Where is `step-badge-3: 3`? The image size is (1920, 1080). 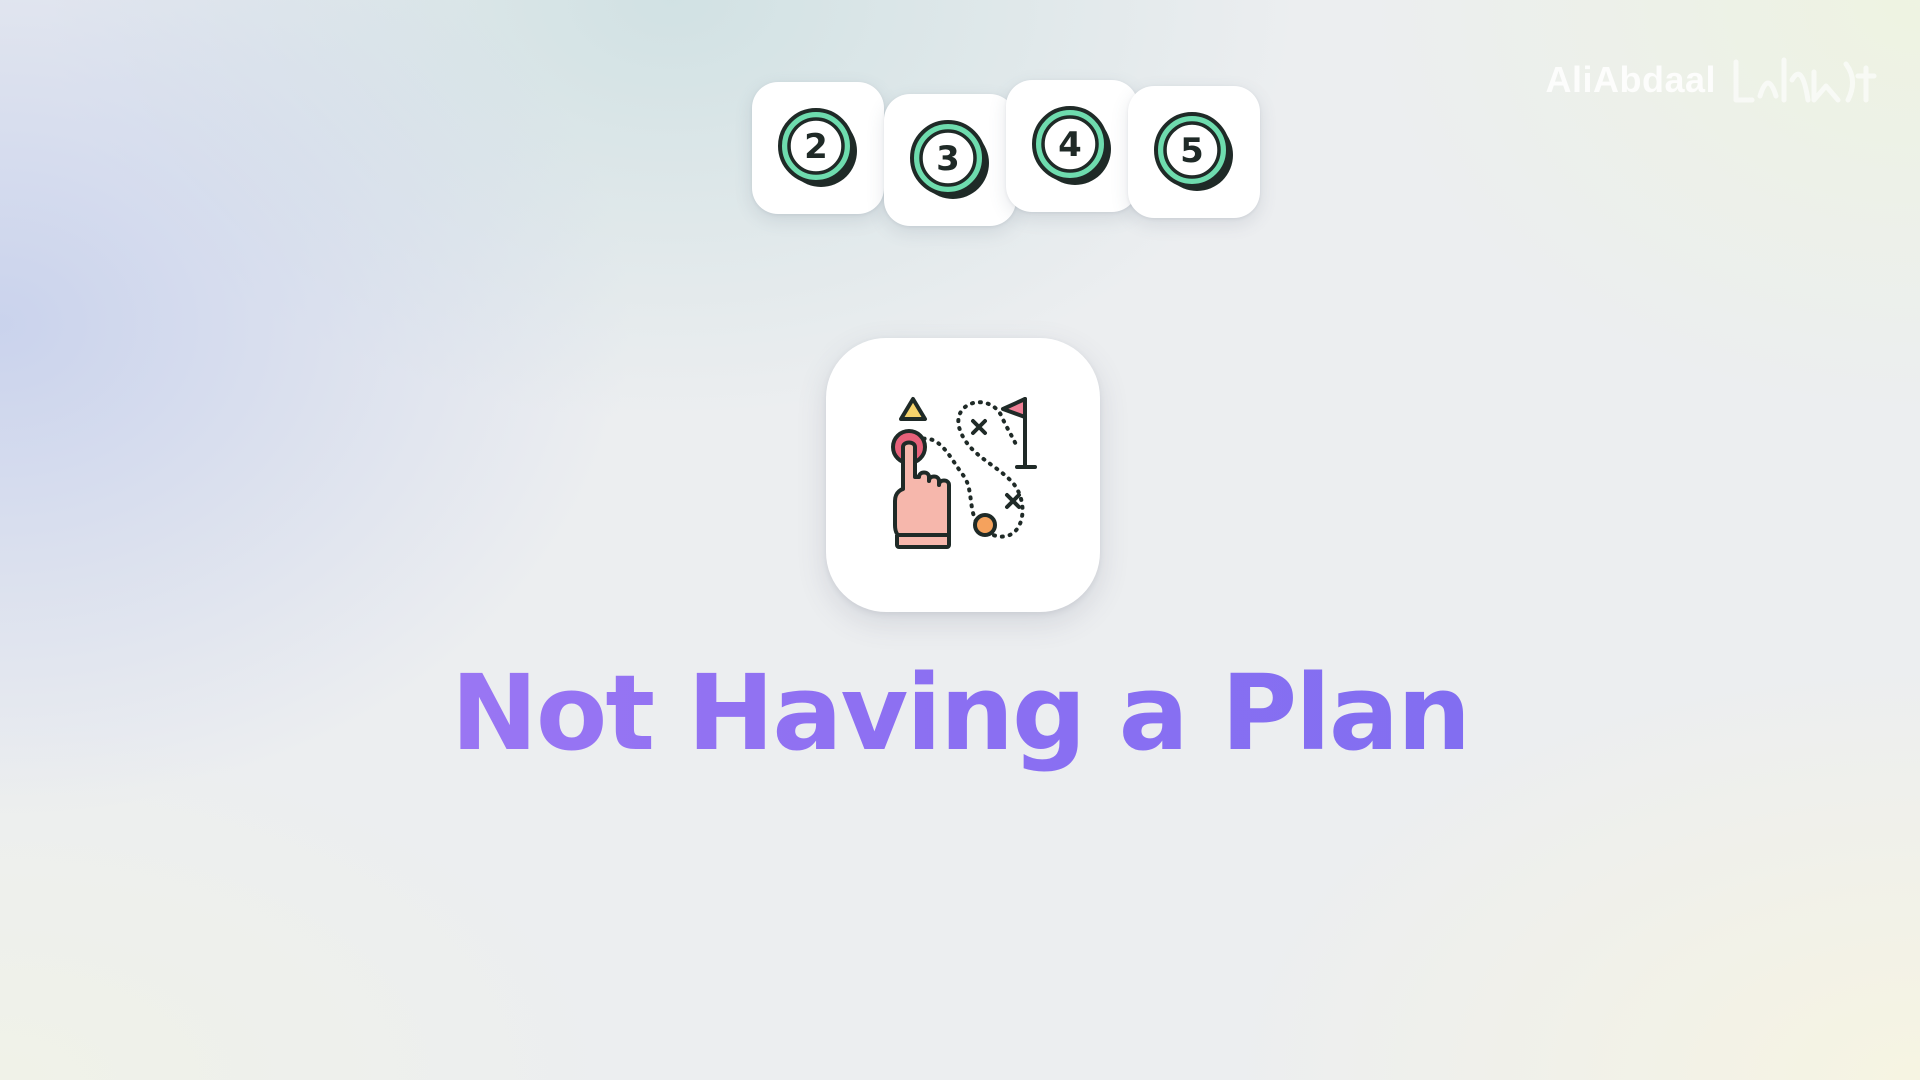
step-badge-3: 3 is located at coordinates (950, 160).